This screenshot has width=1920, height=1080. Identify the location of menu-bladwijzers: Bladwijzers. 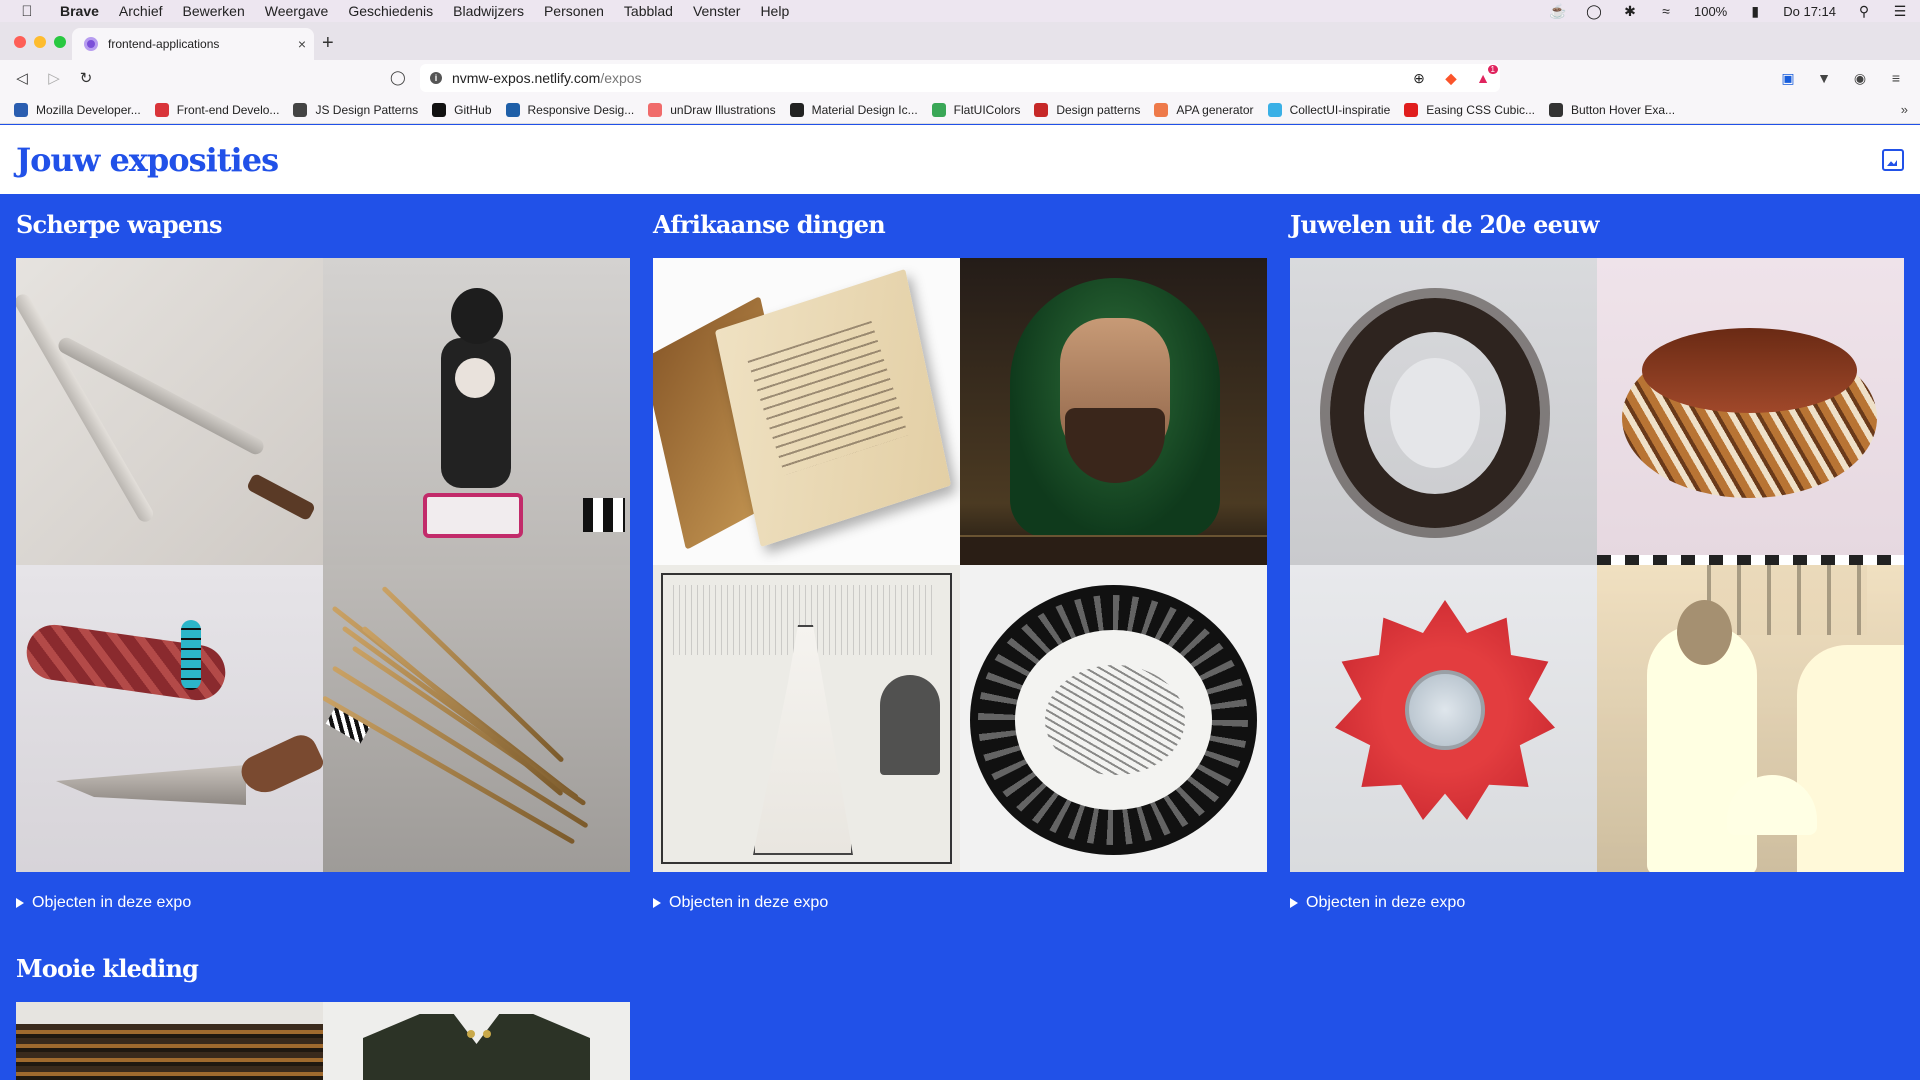
(488, 11).